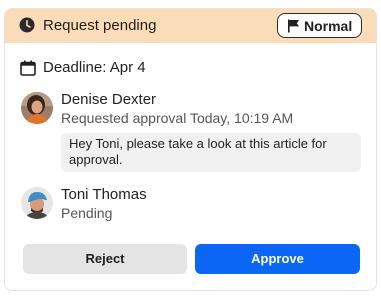 Image resolution: width=381 pixels, height=299 pixels. Describe the element at coordinates (109, 99) in the screenshot. I see `requester-name: Denise Dexter` at that location.